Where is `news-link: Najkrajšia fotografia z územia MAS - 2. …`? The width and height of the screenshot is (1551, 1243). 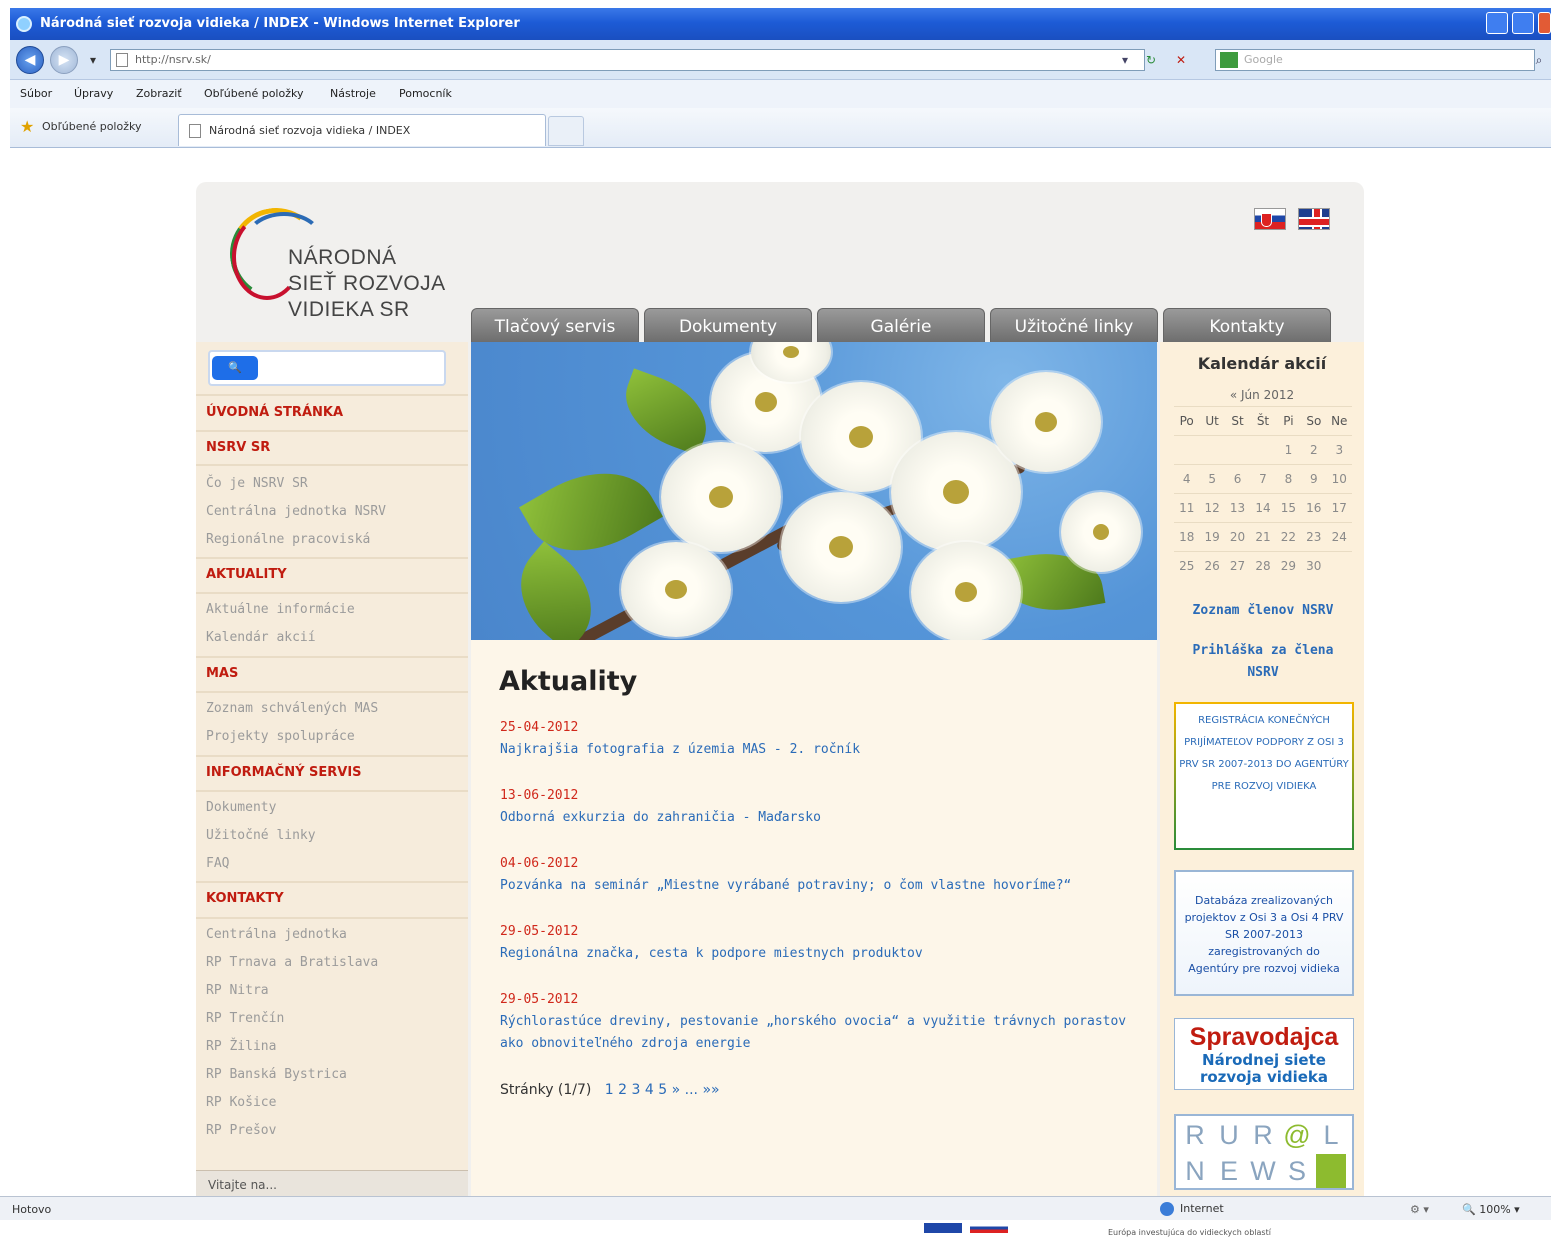
news-link: Najkrajšia fotografia z územia MAS - 2. … is located at coordinates (815, 750).